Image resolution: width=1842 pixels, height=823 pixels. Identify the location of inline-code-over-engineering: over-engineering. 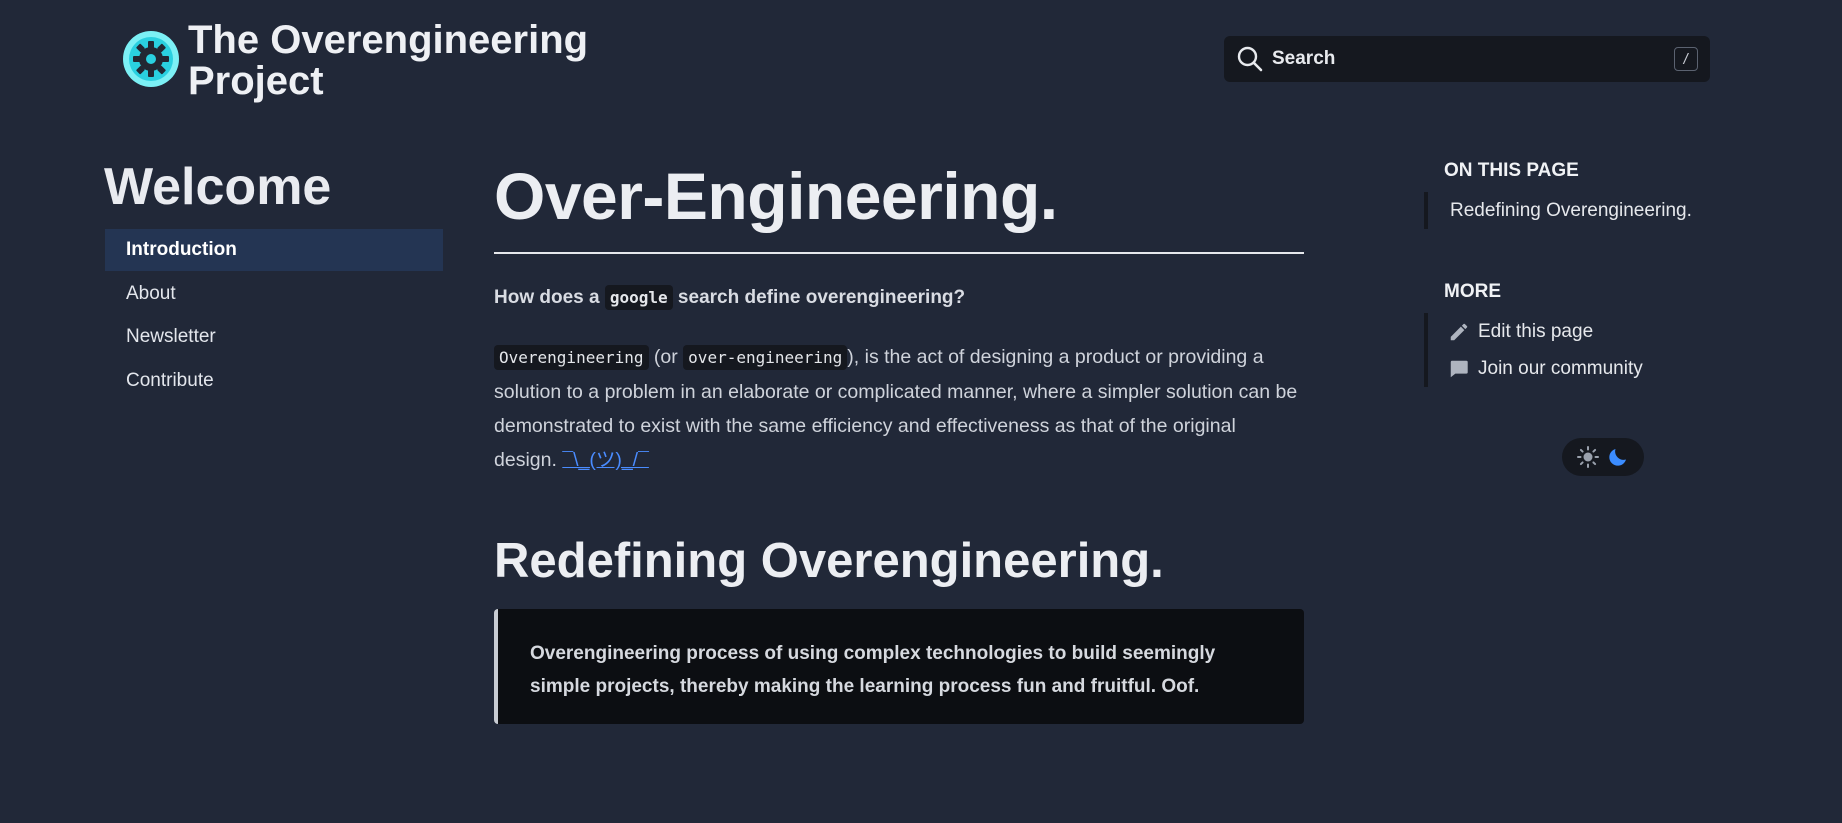
(765, 357).